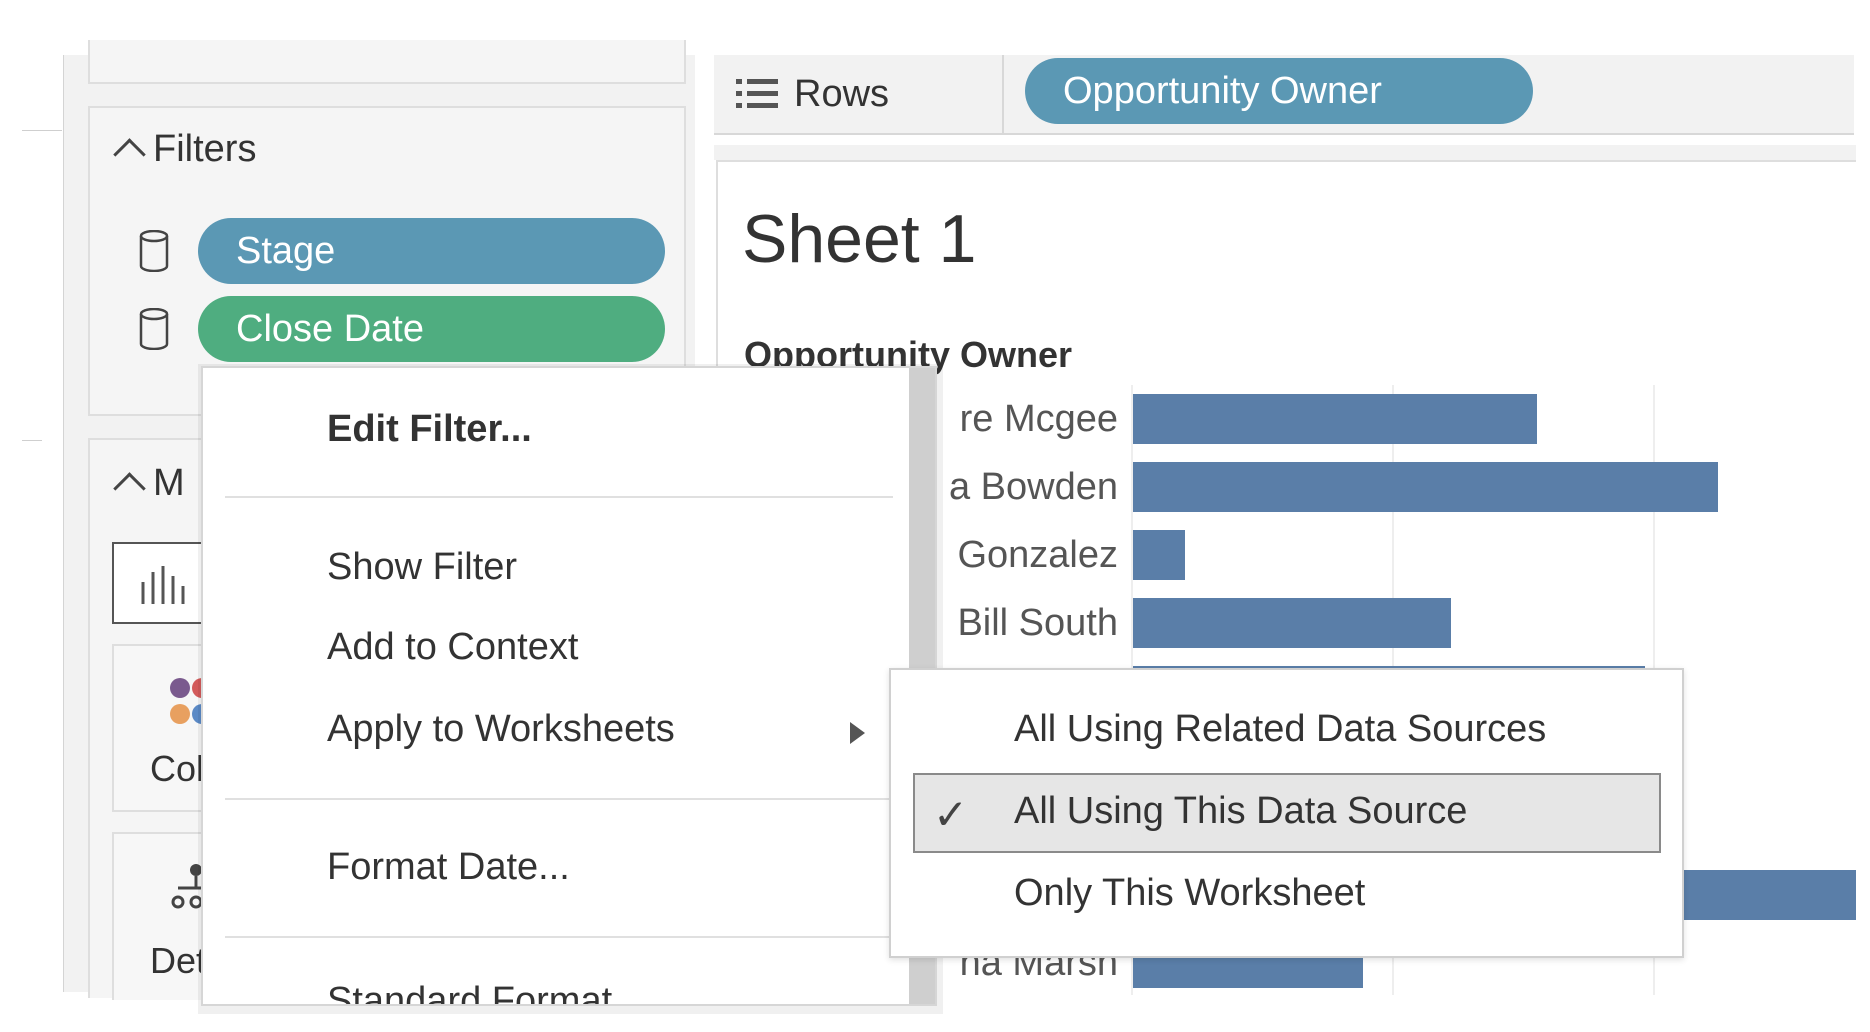 The height and width of the screenshot is (1032, 1870). I want to click on submenu-arrow-icon, so click(857, 733).